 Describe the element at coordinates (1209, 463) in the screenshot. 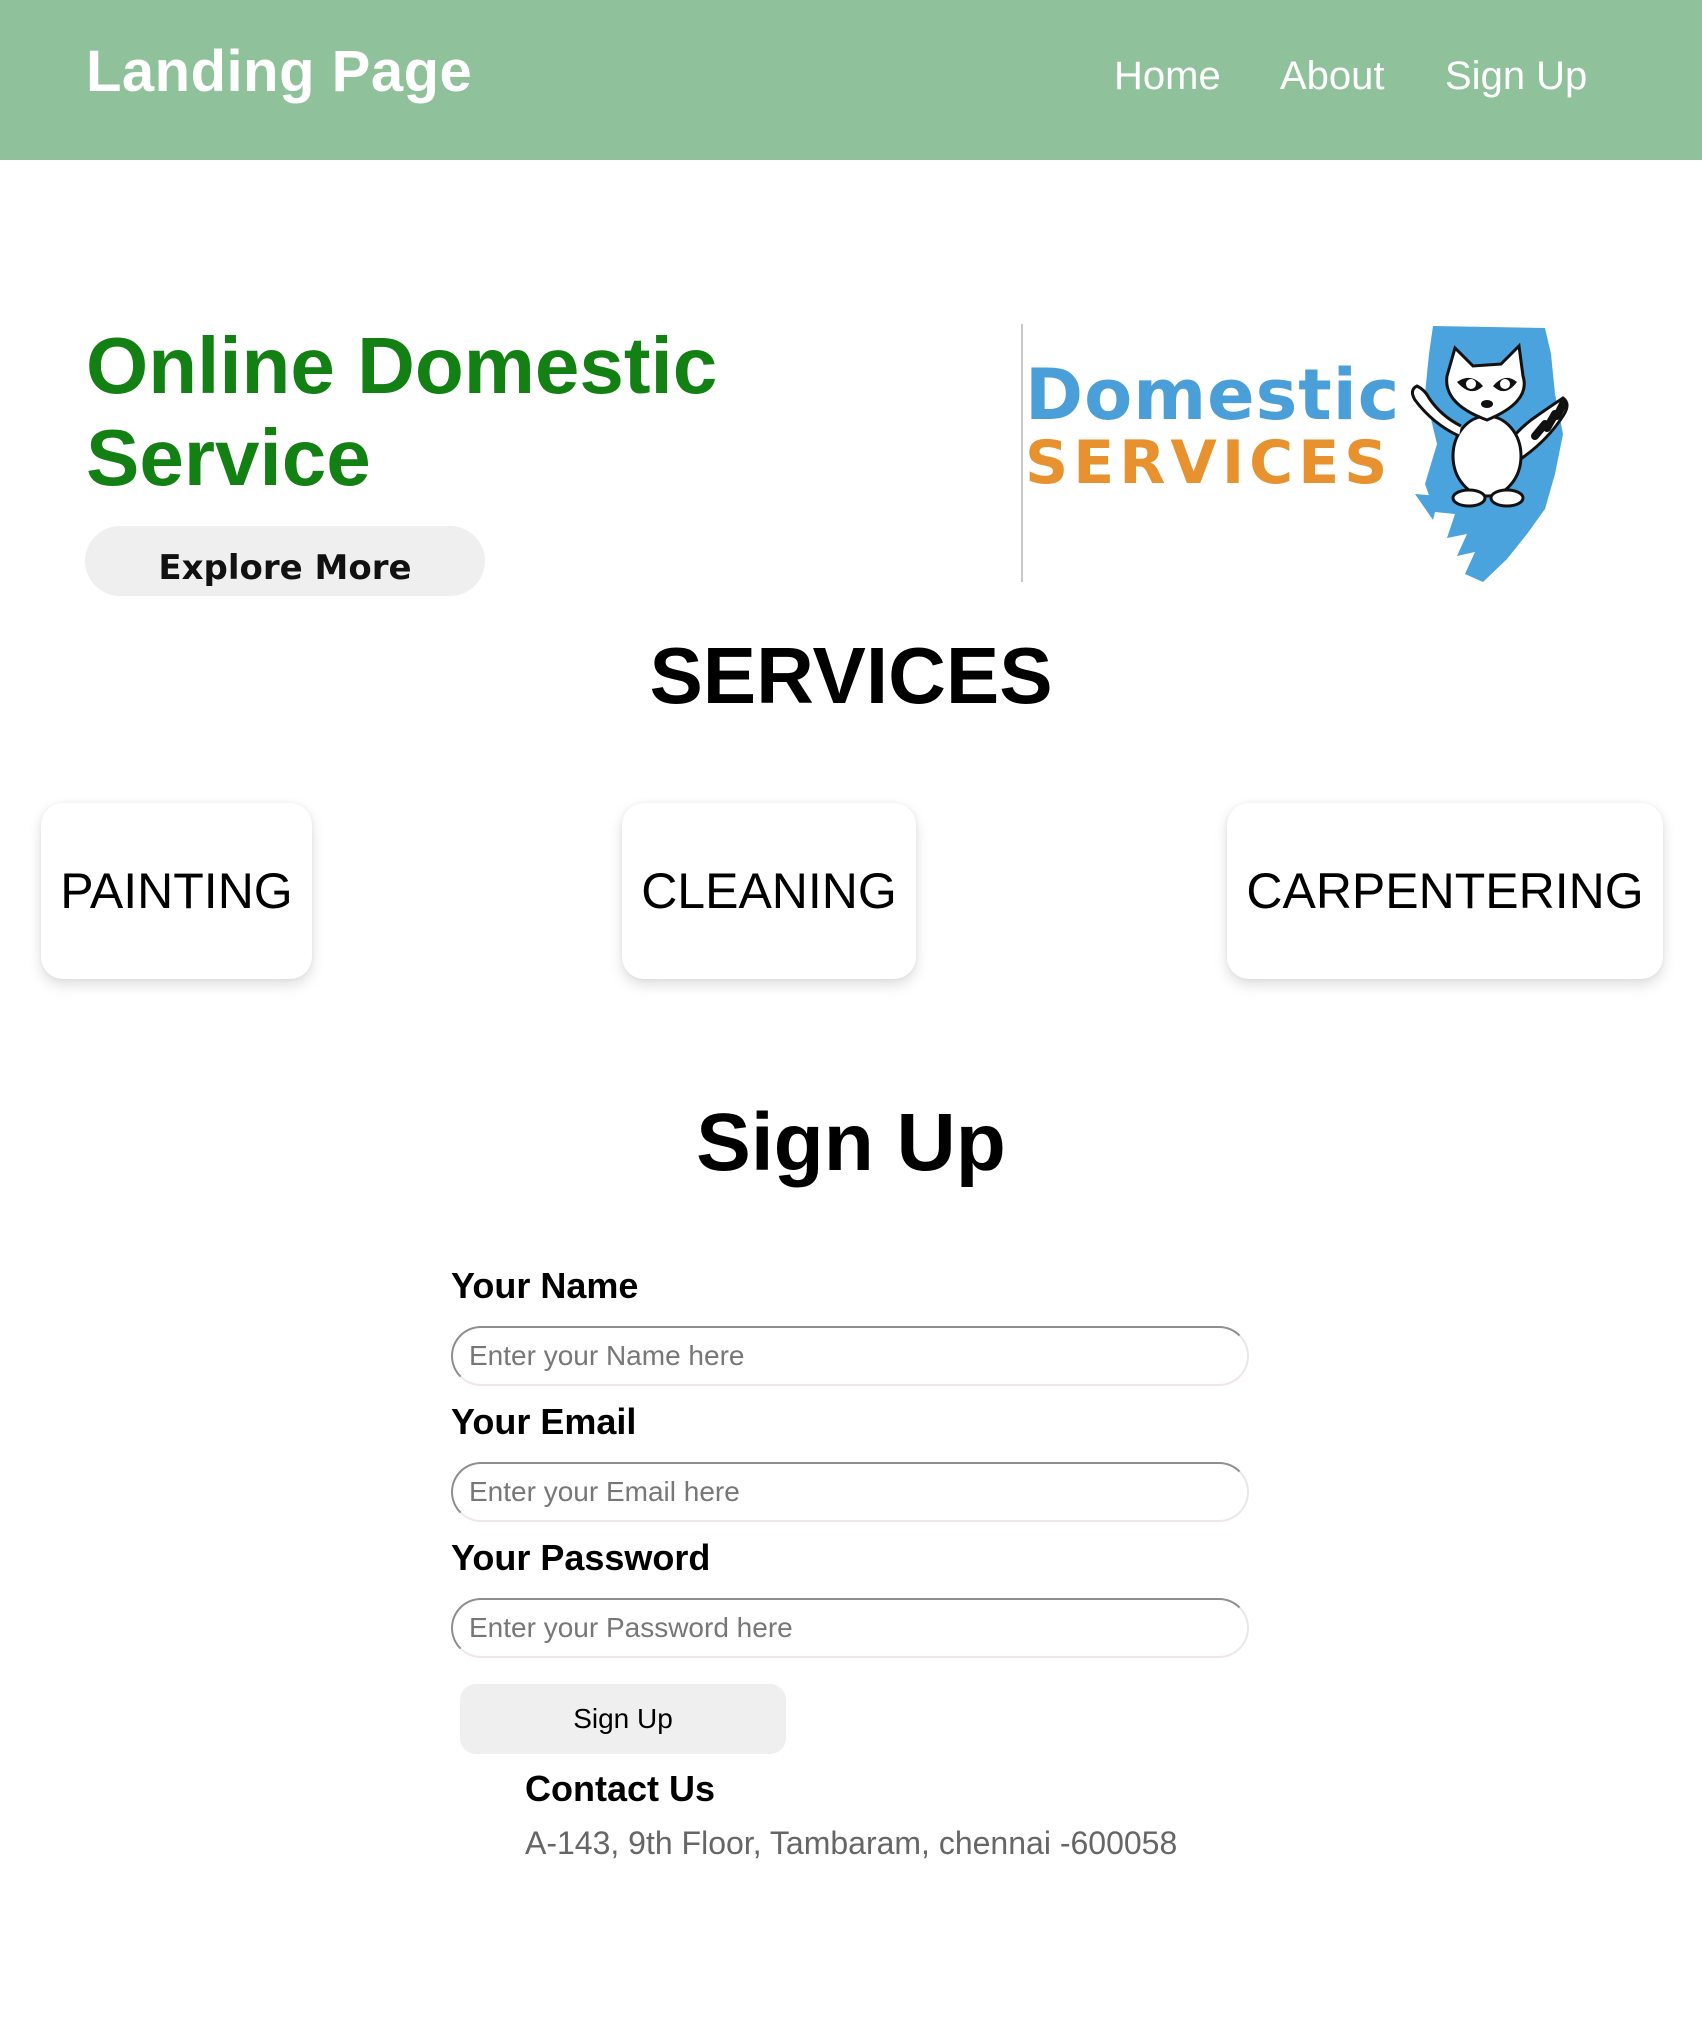

I see `logo-word-services: SERVICES` at that location.